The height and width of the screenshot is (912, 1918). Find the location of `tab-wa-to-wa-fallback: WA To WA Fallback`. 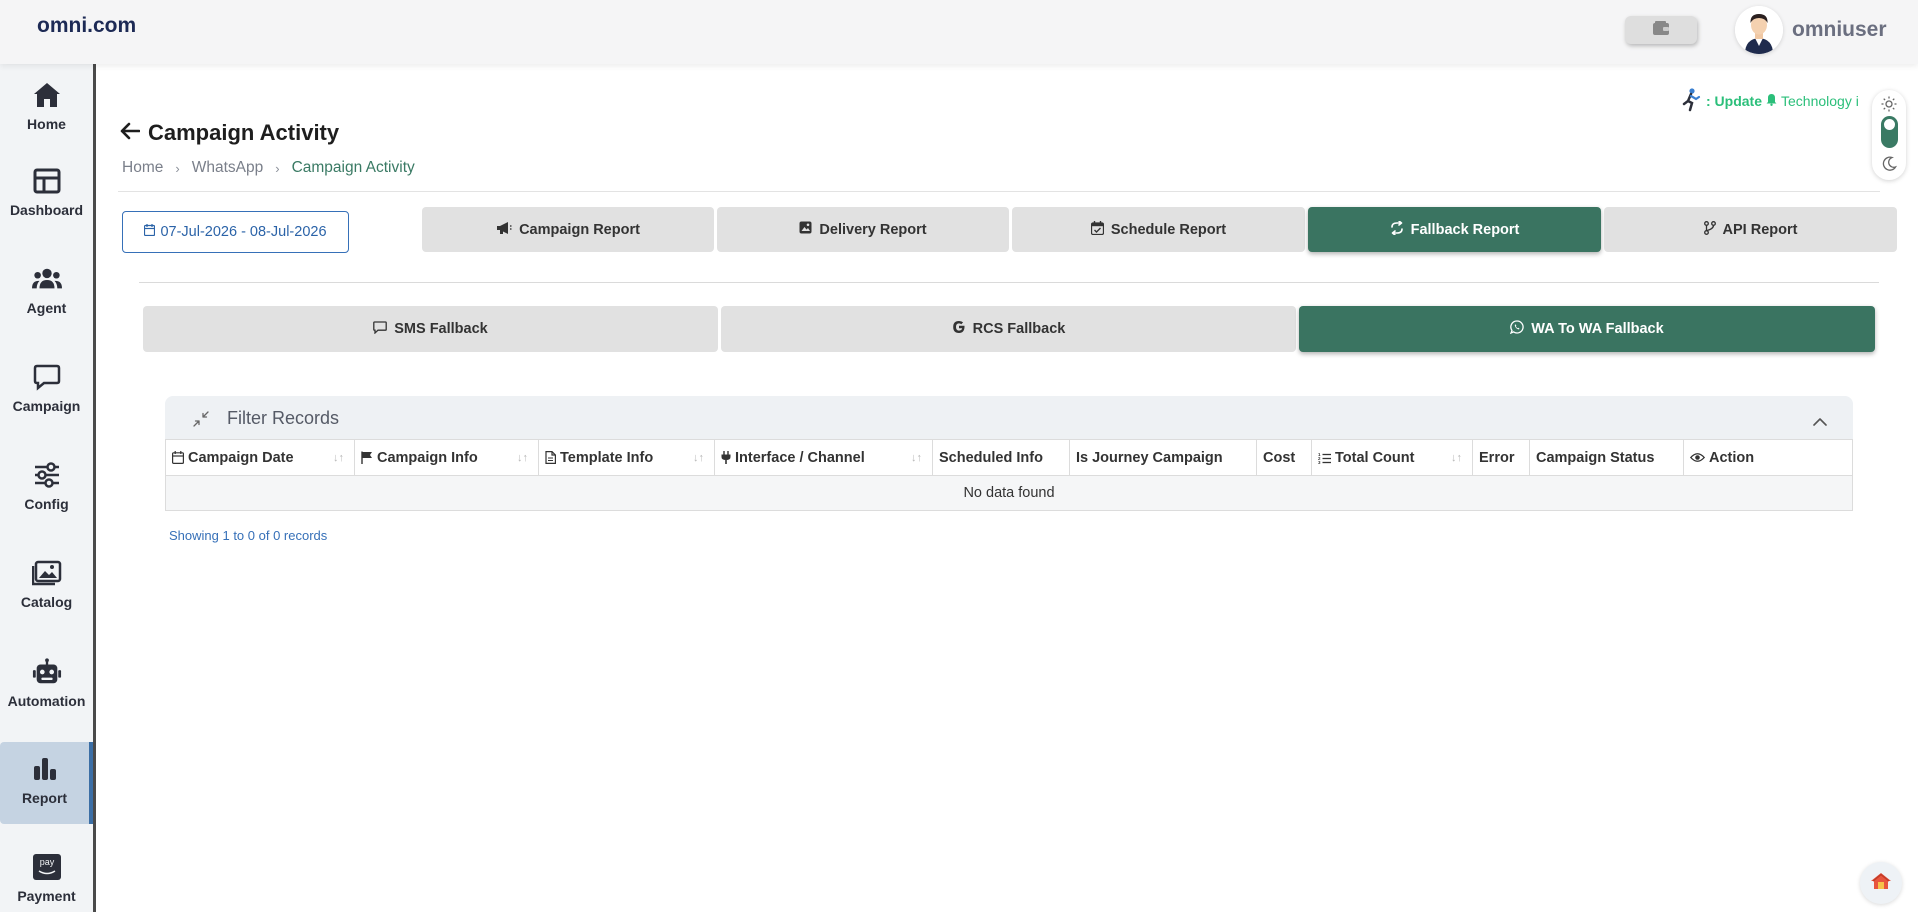

tab-wa-to-wa-fallback: WA To WA Fallback is located at coordinates (1587, 329).